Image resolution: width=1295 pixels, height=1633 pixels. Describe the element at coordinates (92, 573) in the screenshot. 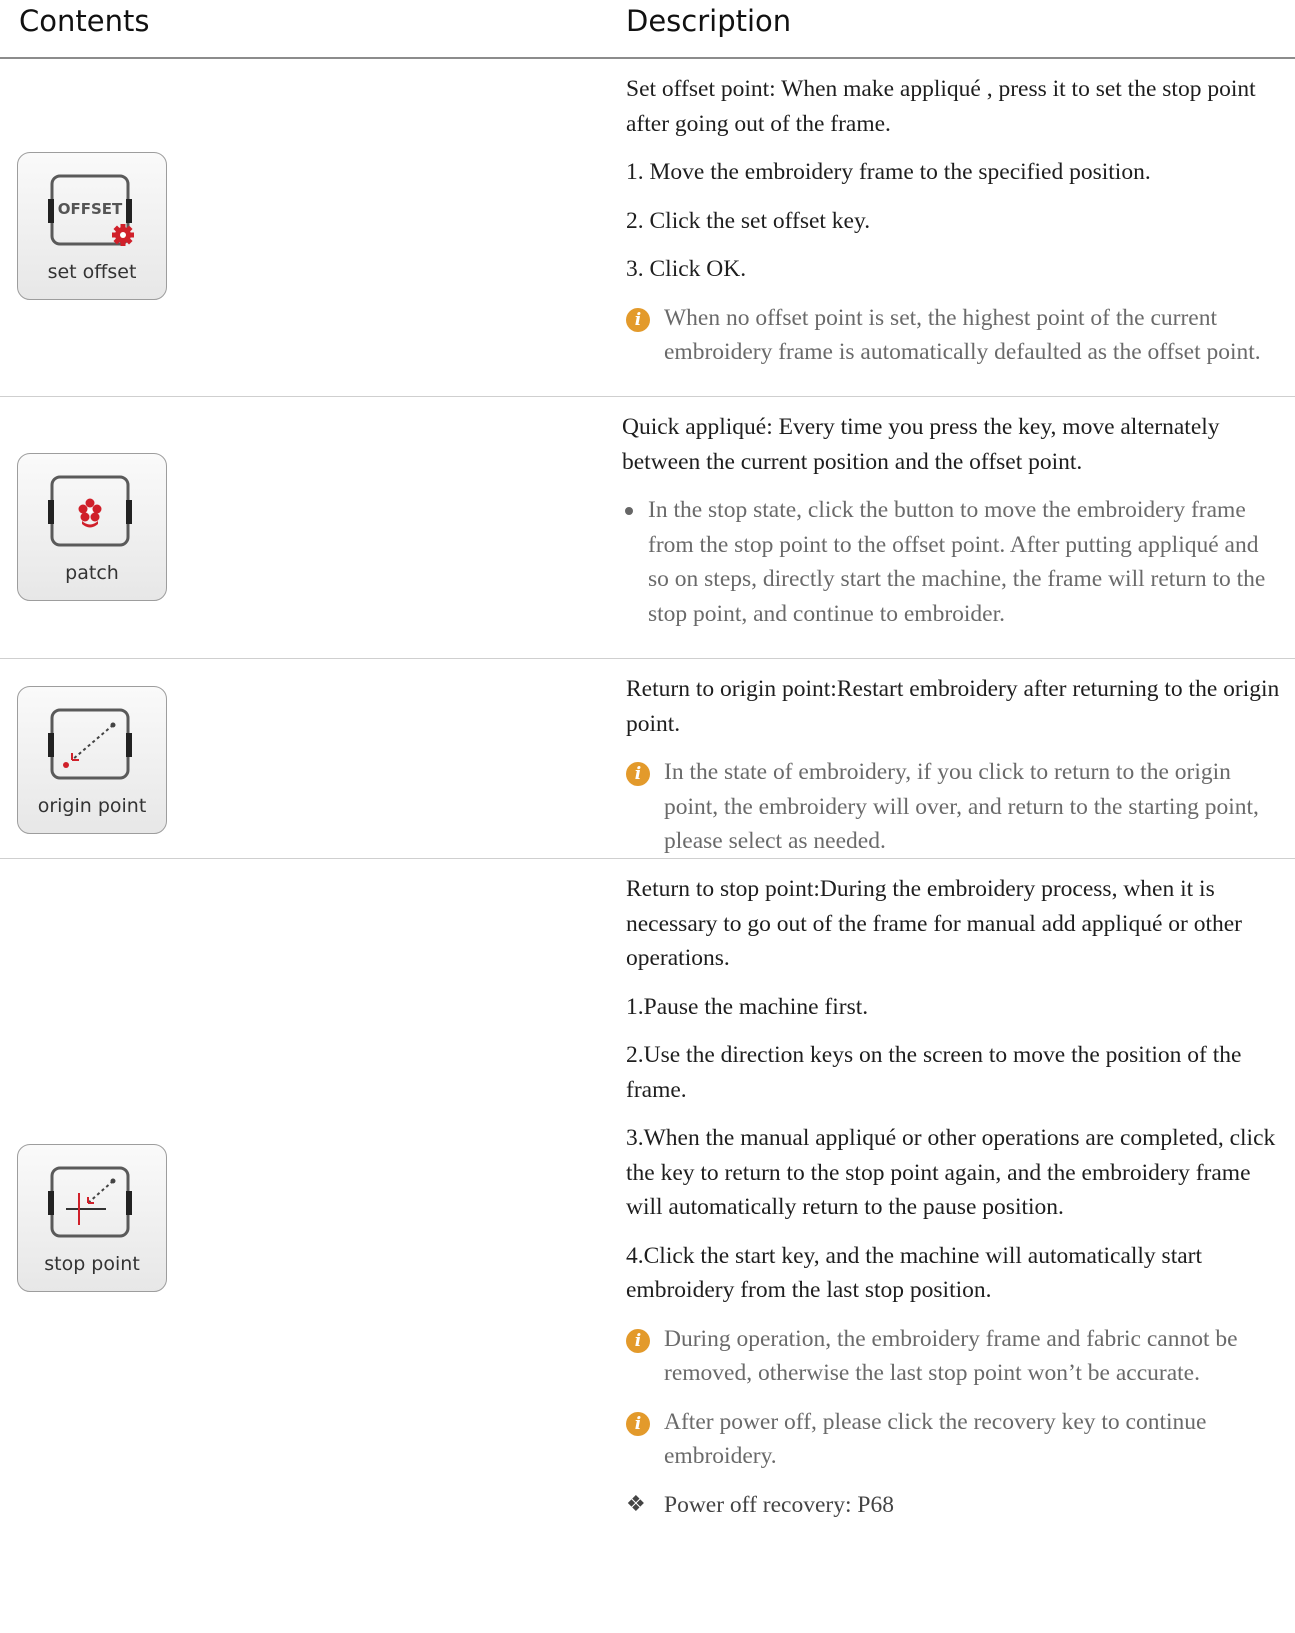

I see `patch-label: patch` at that location.